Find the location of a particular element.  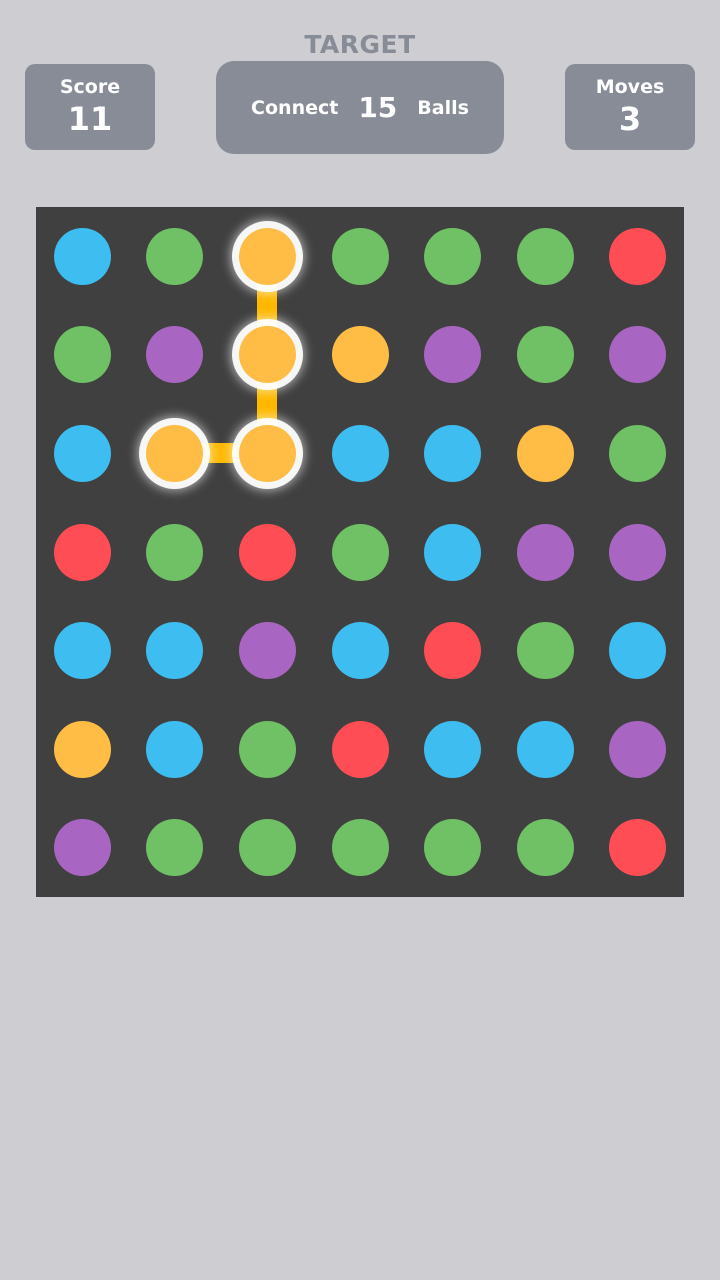

score-panel: Score 11 is located at coordinates (90, 107).